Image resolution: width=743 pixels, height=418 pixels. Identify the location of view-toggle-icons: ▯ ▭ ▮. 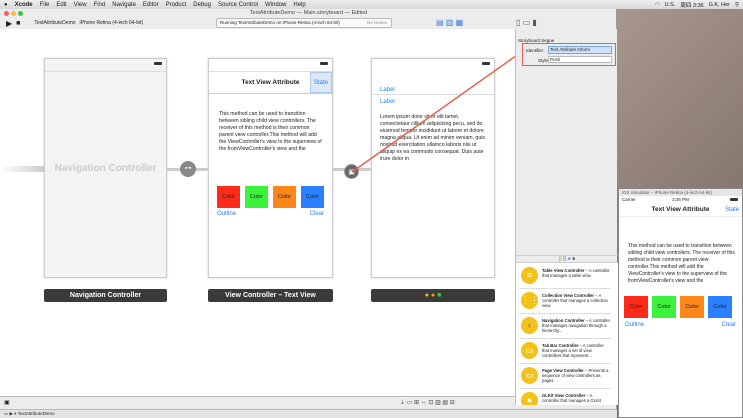
(526, 22).